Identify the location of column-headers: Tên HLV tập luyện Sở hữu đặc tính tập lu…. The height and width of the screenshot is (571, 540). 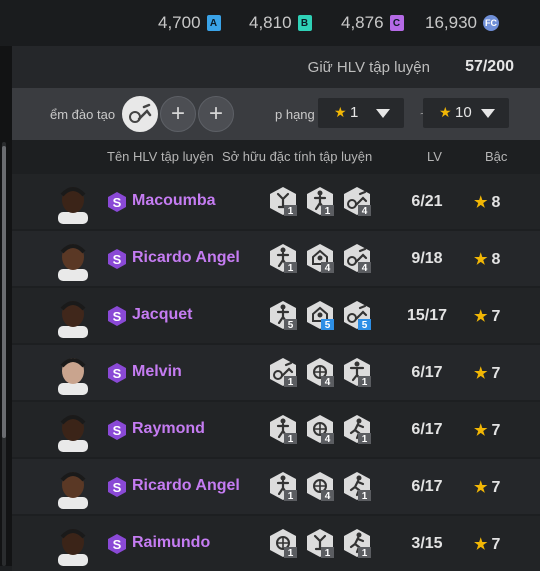
(276, 156).